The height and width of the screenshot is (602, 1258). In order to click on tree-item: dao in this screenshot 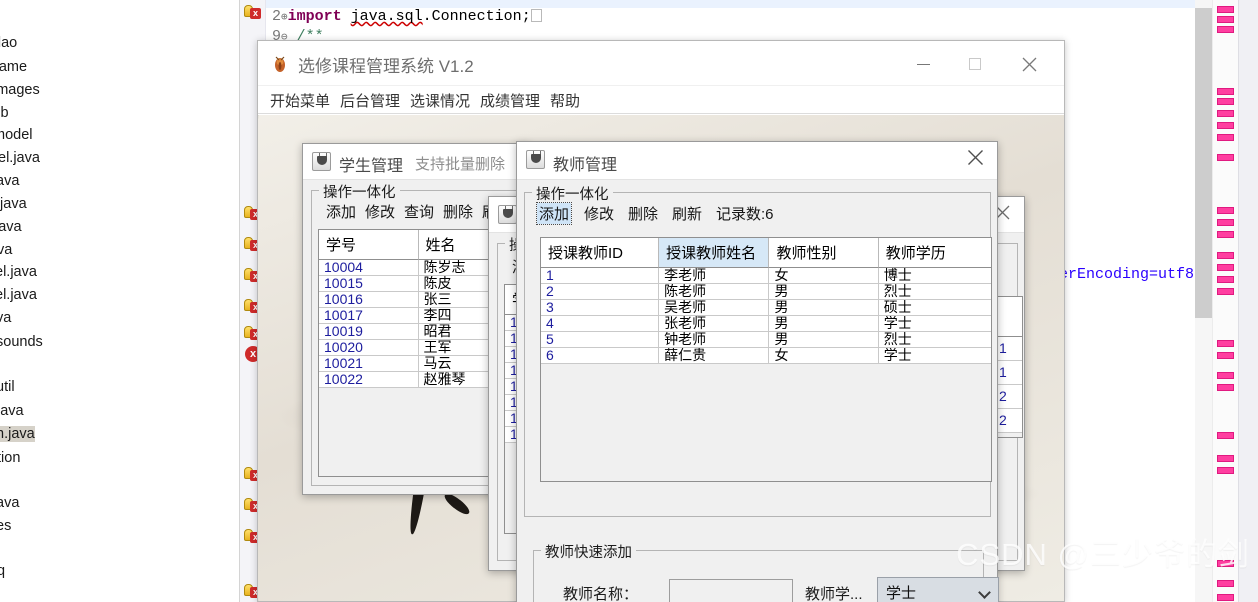, I will do `click(8, 43)`.